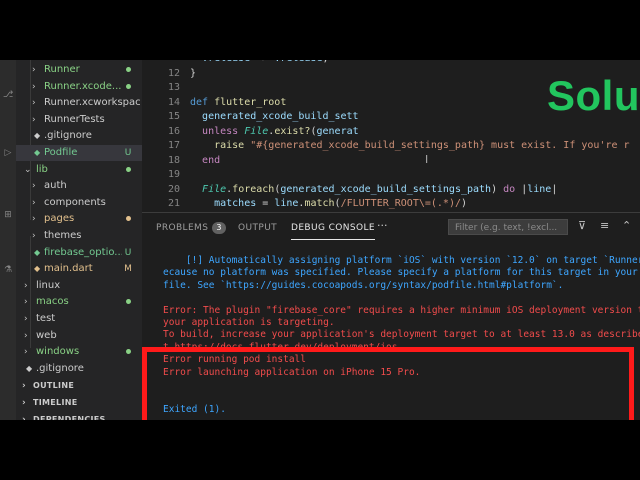 The image size is (640, 480). I want to click on tab-label: PROBLEMS, so click(182, 228).